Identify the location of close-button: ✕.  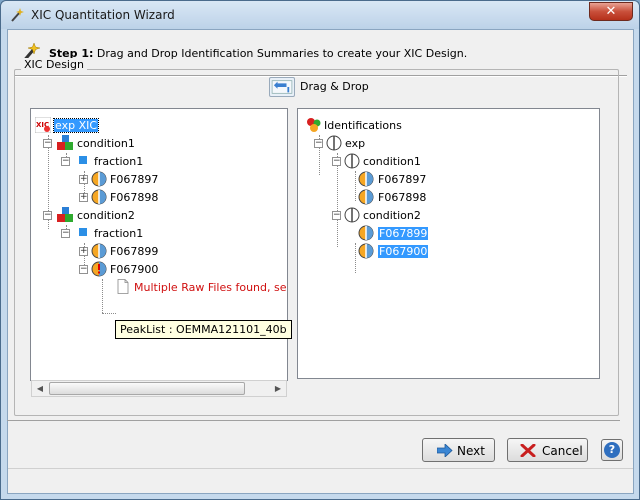
(611, 11).